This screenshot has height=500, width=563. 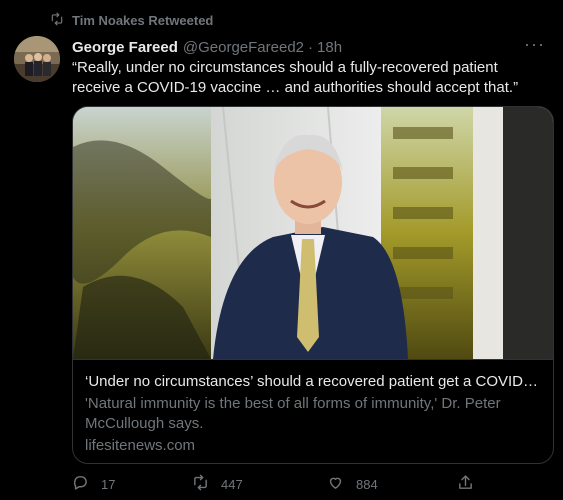 What do you see at coordinates (217, 484) in the screenshot?
I see `retweet-button: 447` at bounding box center [217, 484].